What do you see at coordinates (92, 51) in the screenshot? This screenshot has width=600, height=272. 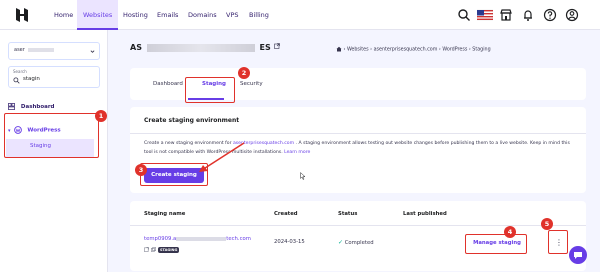 I see `chevron-down-icon` at bounding box center [92, 51].